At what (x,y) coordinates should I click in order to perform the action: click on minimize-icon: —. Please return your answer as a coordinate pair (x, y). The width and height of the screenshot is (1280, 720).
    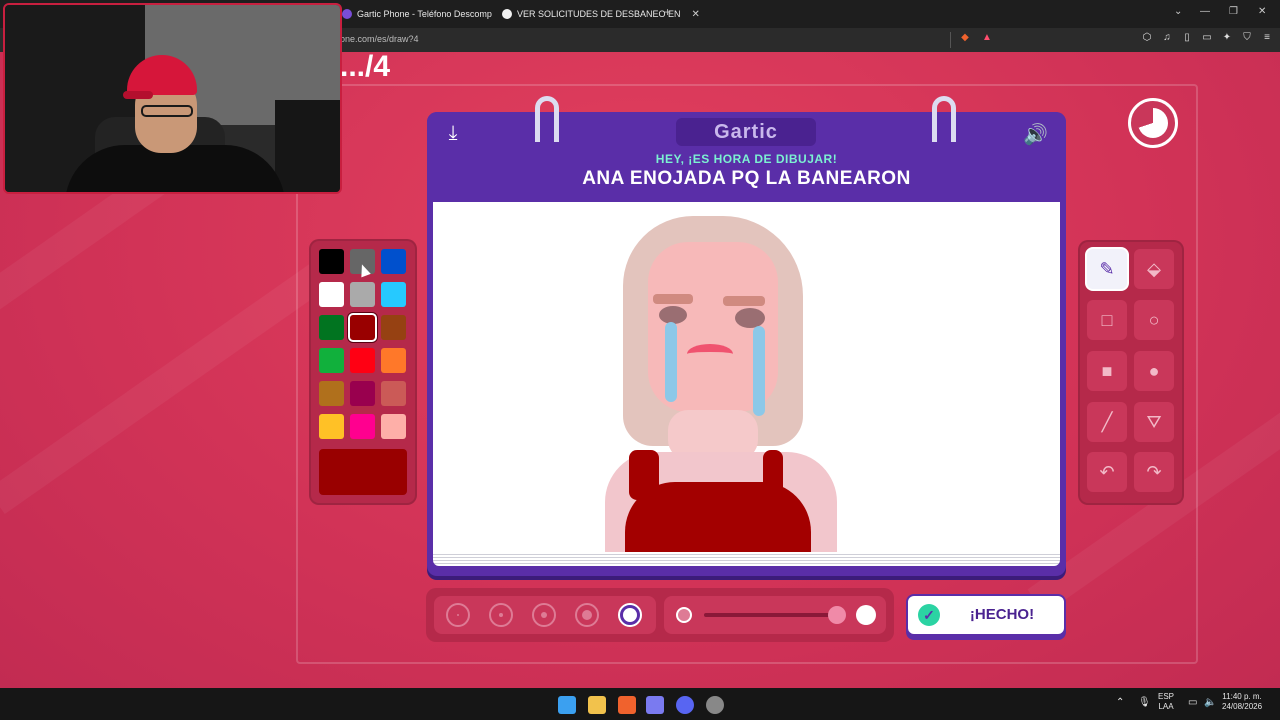
    Looking at the image, I should click on (1205, 11).